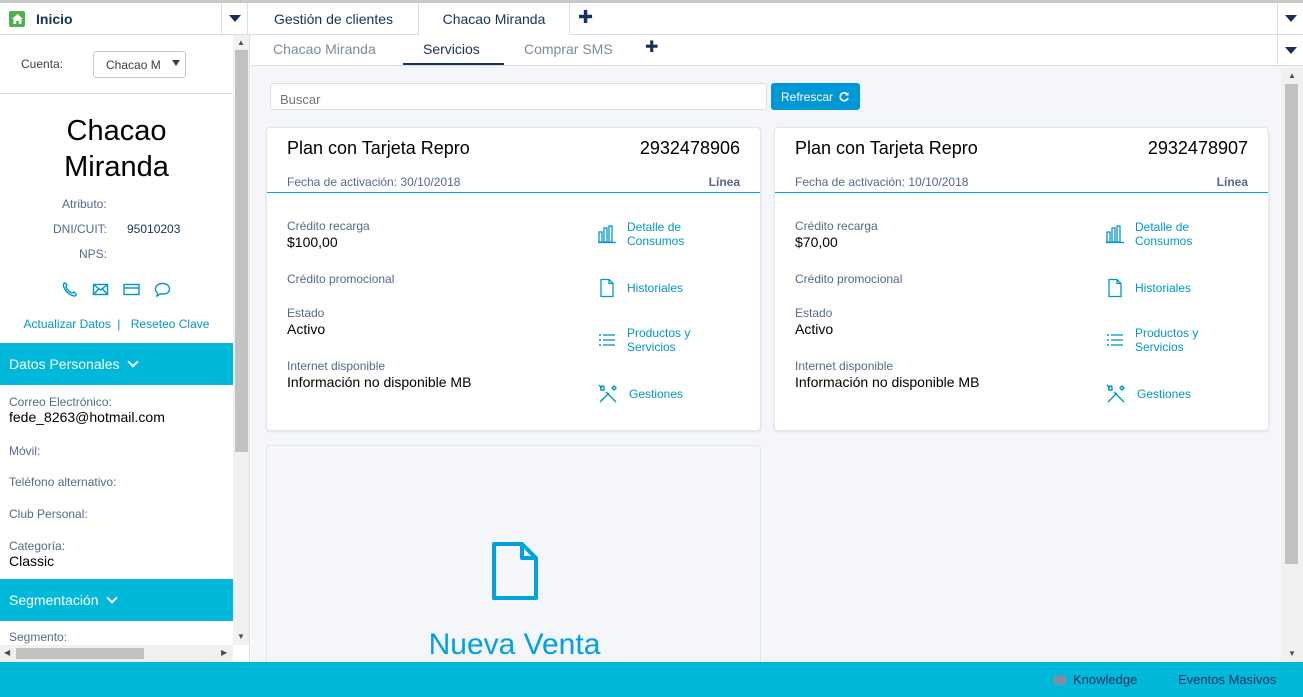 This screenshot has height=697, width=1303. I want to click on atributo-label: Atributo:, so click(84, 204).